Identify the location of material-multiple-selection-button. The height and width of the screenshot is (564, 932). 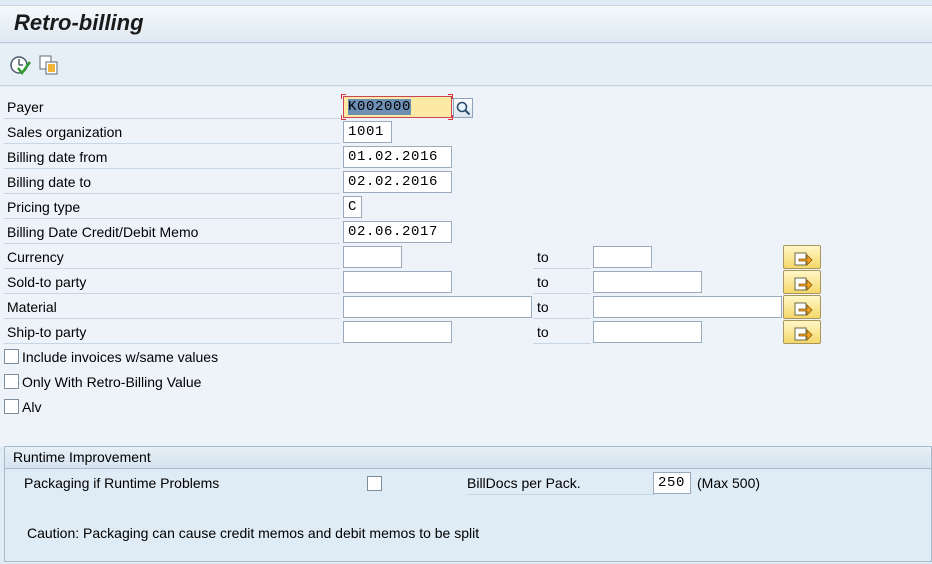
(802, 307).